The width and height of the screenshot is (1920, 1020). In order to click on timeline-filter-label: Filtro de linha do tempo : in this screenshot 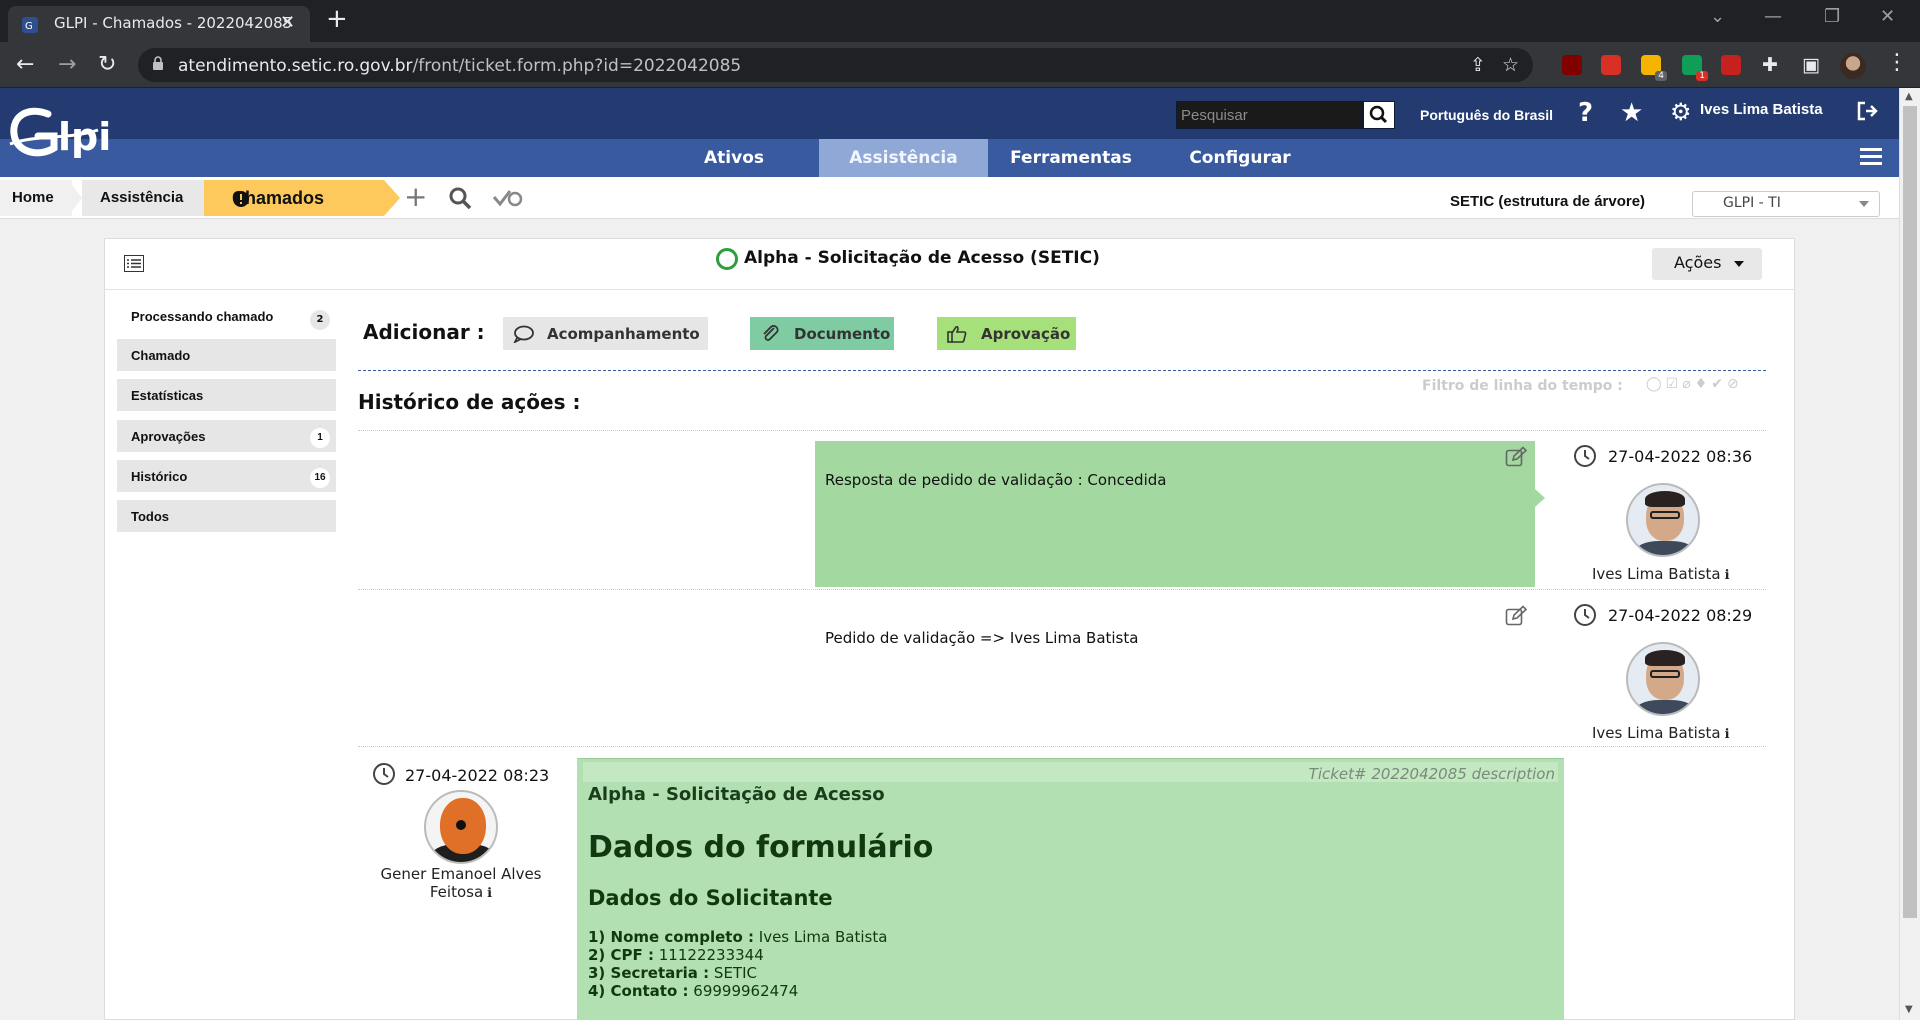, I will do `click(1522, 386)`.